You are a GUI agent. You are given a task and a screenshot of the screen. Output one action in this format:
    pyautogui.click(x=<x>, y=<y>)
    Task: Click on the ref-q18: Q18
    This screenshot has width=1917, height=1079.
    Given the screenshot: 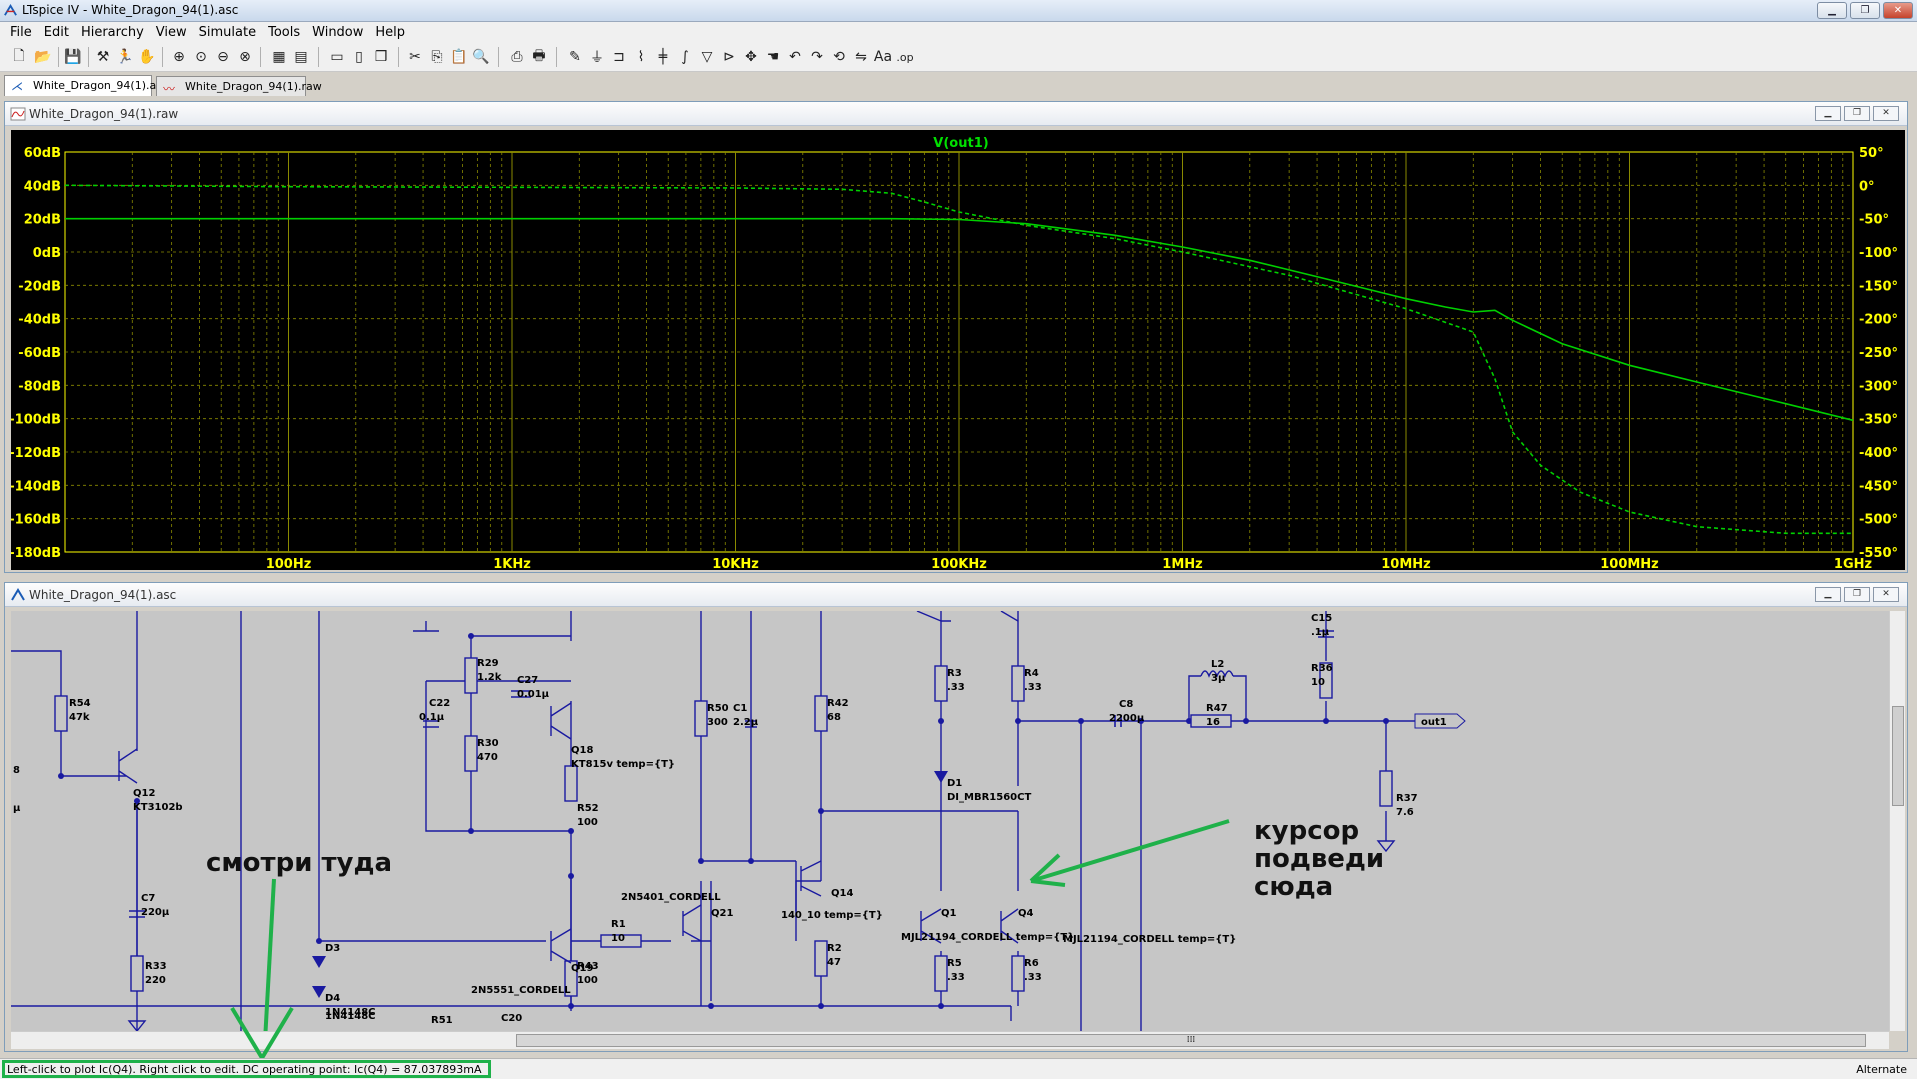 What is the action you would take?
    pyautogui.click(x=582, y=750)
    